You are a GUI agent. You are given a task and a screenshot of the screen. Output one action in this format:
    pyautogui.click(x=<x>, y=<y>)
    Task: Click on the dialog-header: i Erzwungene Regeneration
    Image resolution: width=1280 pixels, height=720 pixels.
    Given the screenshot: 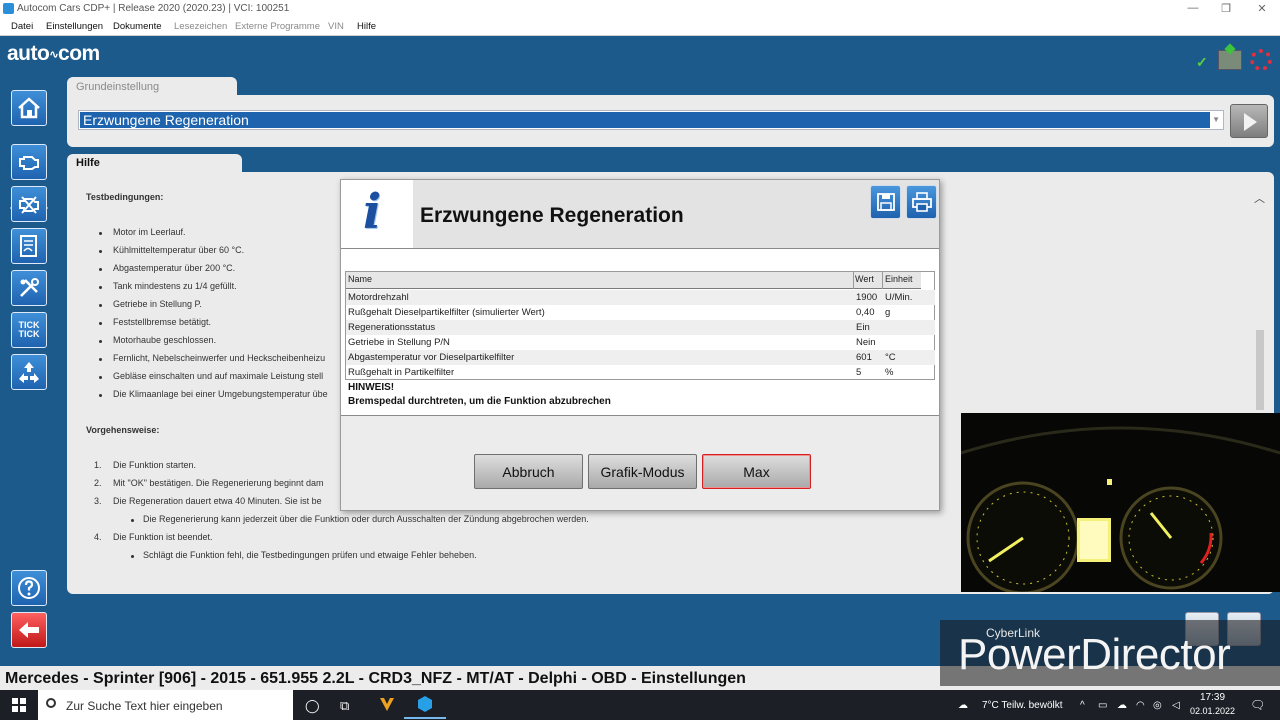 What is the action you would take?
    pyautogui.click(x=640, y=214)
    